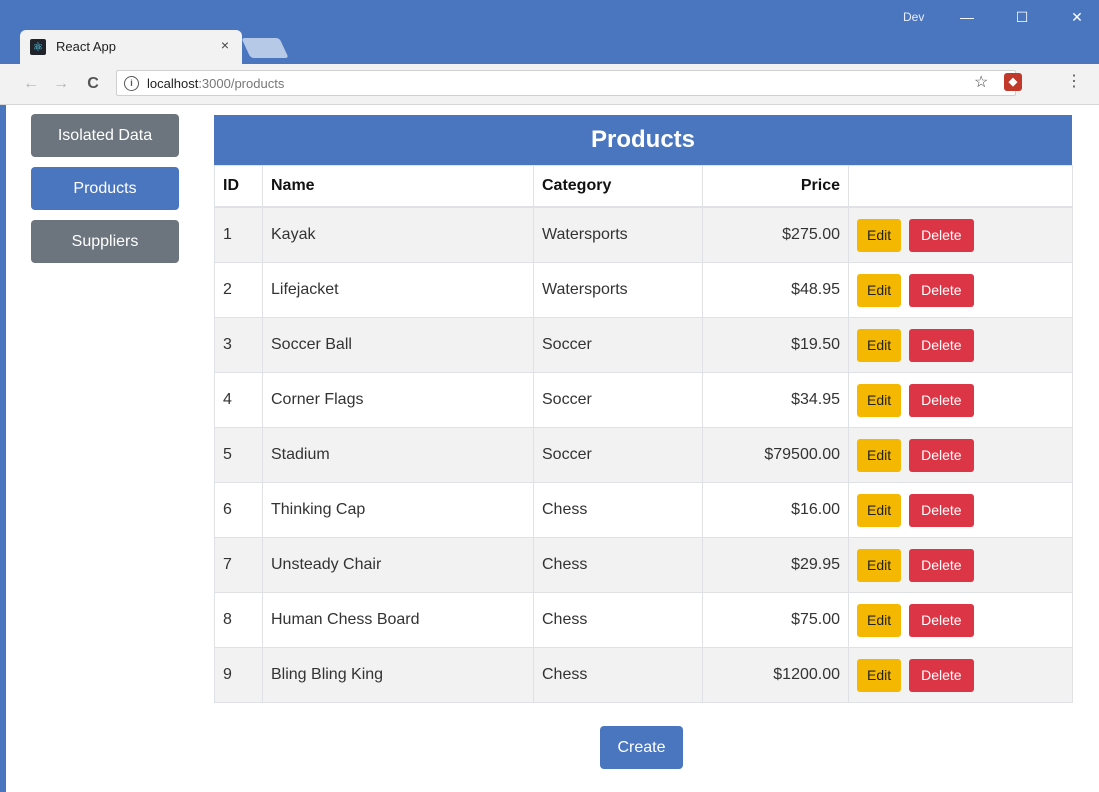 Image resolution: width=1099 pixels, height=792 pixels. I want to click on table-row: 8 Human Chess Board Chess $75.00 Edit Delete, so click(643, 620).